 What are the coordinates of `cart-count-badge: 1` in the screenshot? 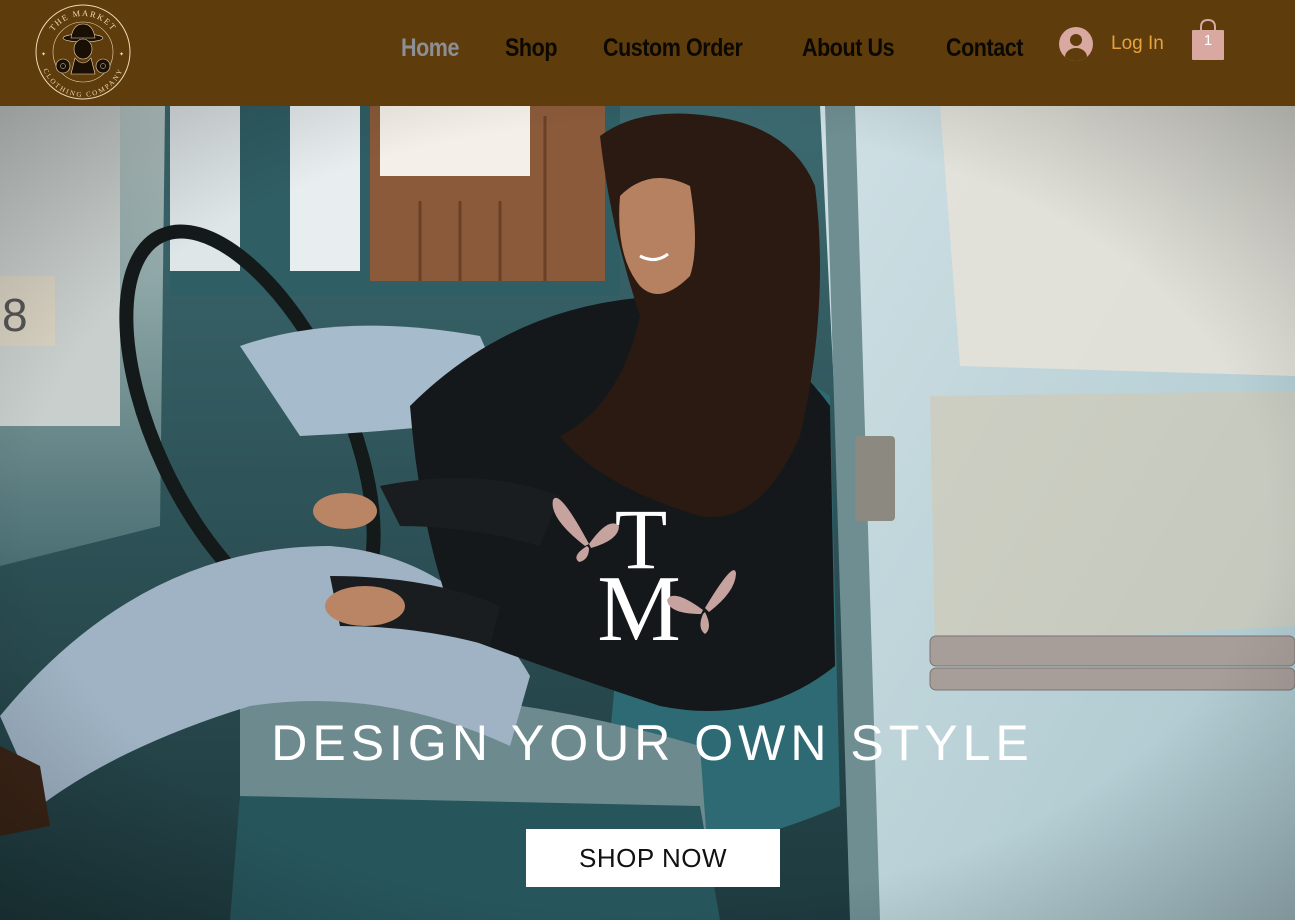 It's located at (1208, 40).